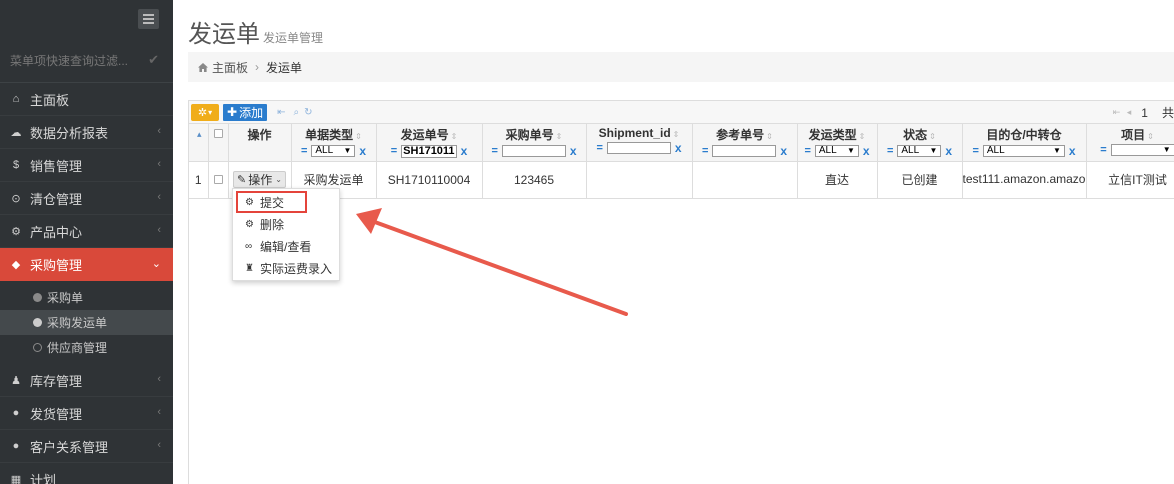 The image size is (1174, 484). I want to click on sidebar-item-clearance: ⊙ 清仓管理 ‹, so click(86, 198).